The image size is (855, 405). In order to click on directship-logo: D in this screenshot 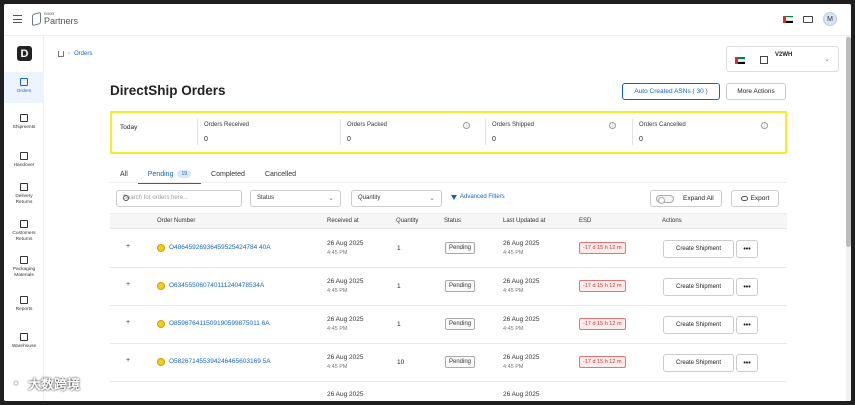, I will do `click(24, 53)`.